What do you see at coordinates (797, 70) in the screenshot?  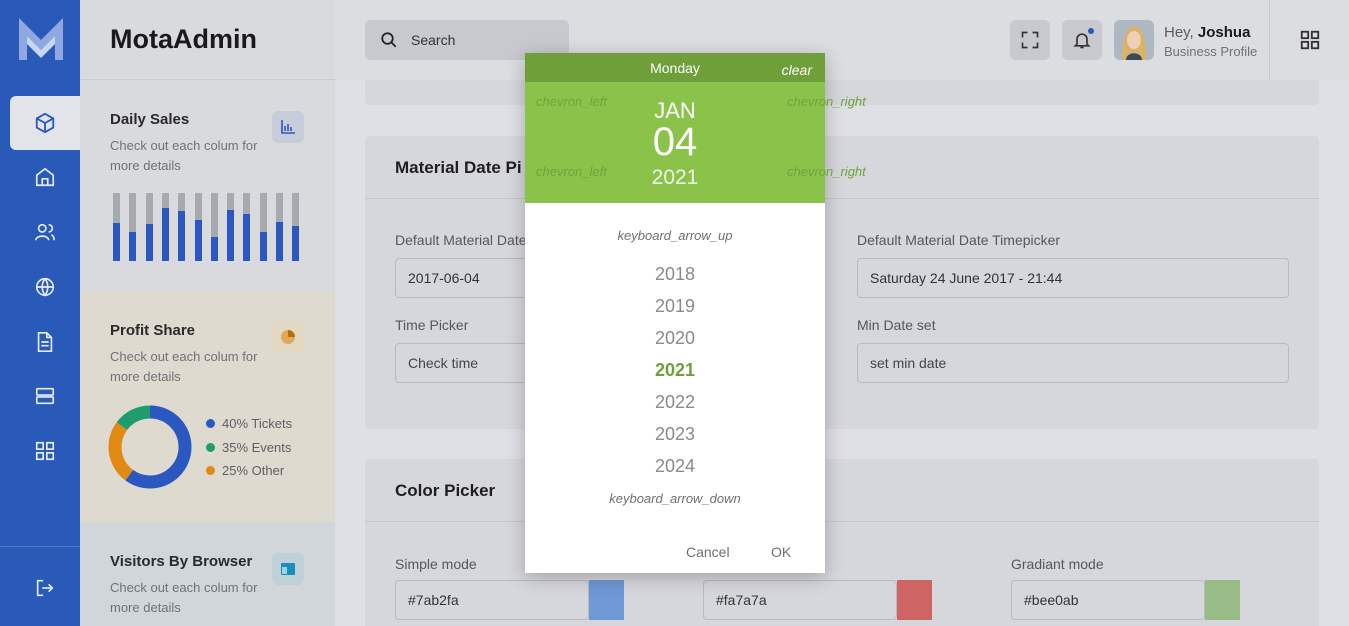 I see `clear-button: clear` at bounding box center [797, 70].